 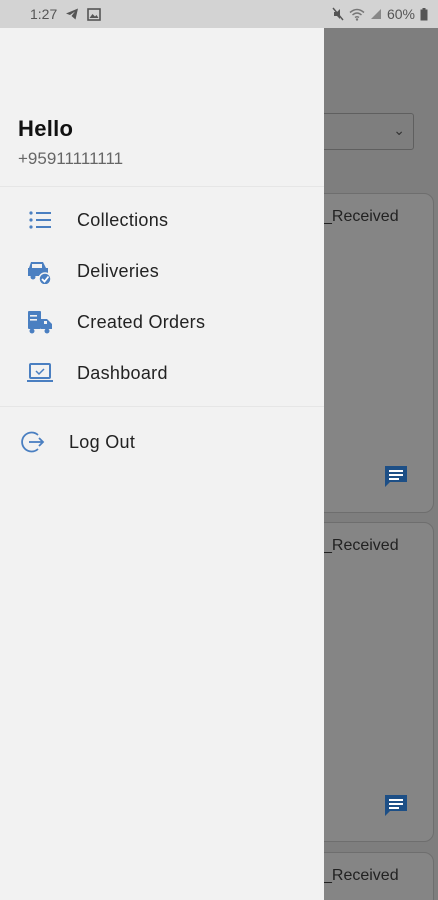 I want to click on truck-icon, so click(x=40, y=322).